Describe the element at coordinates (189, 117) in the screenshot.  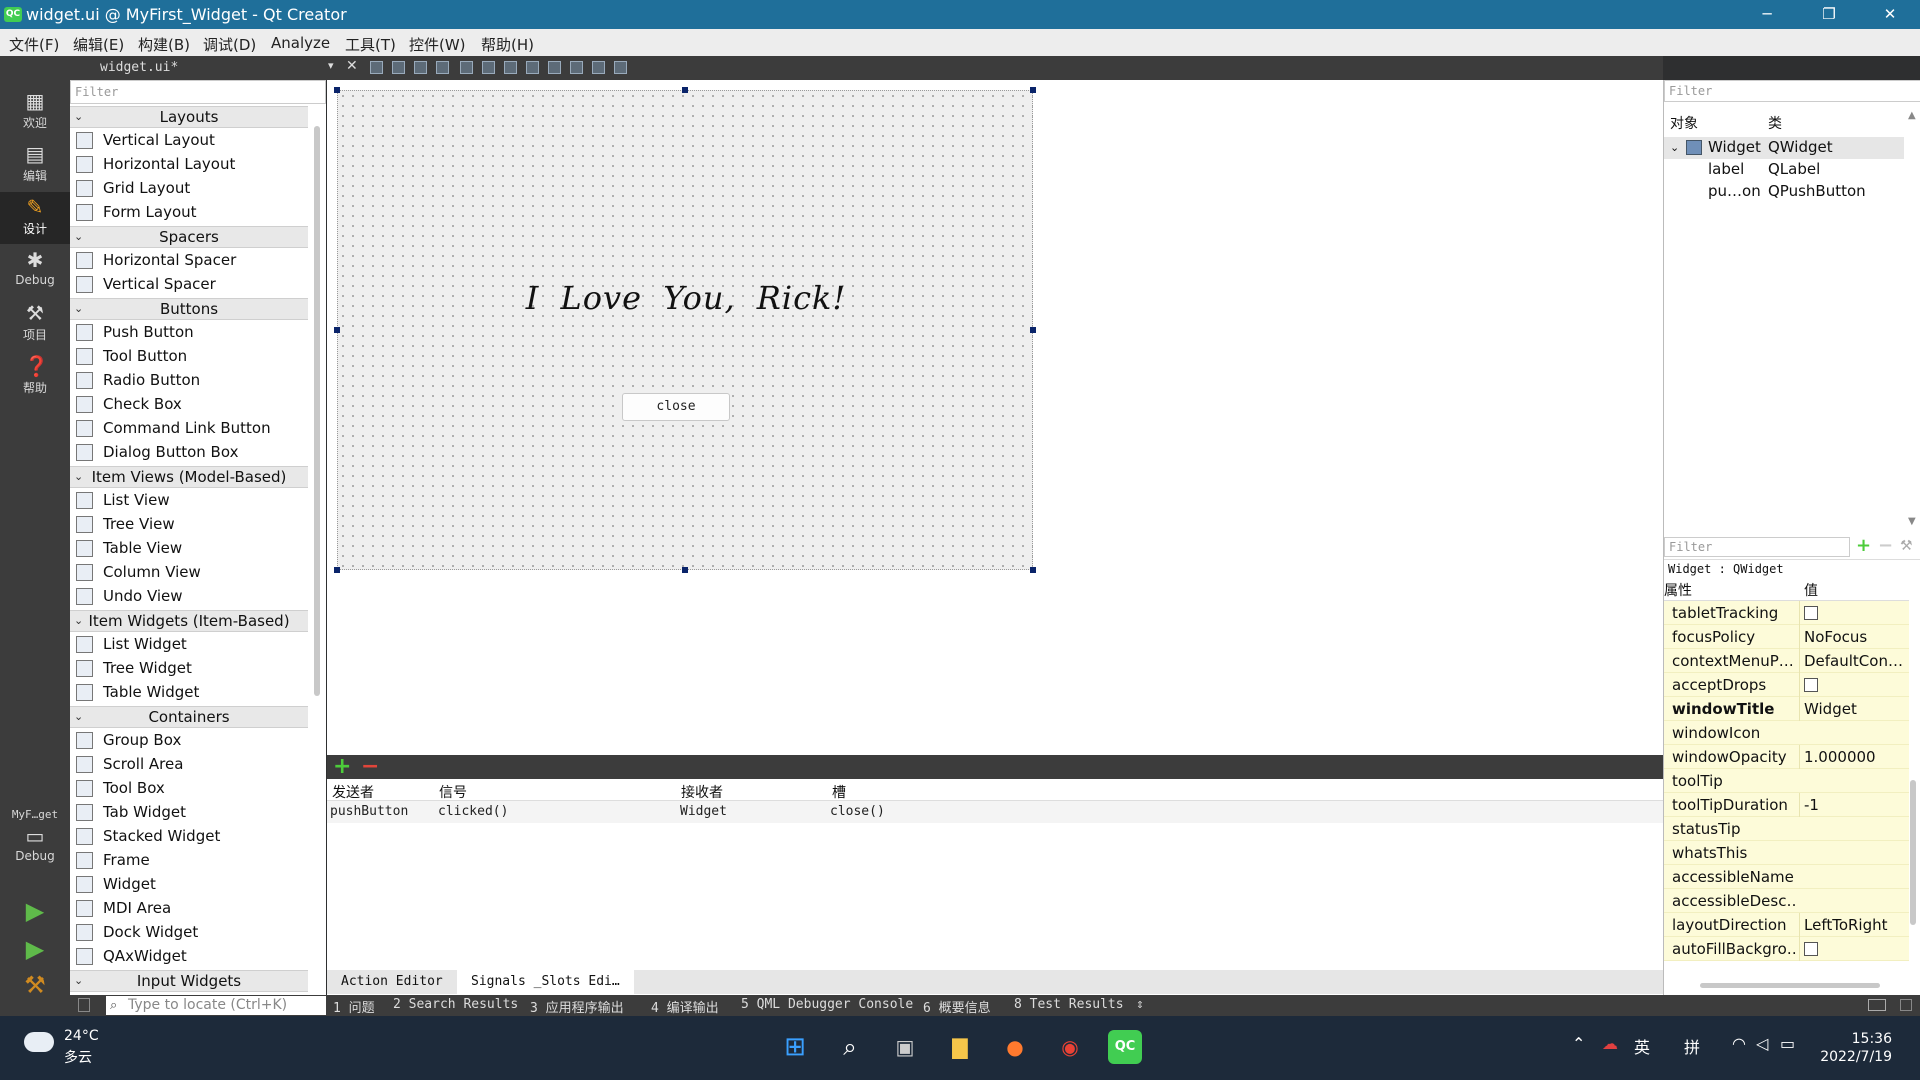
I see `widget-category-header: ⌄ Layouts` at that location.